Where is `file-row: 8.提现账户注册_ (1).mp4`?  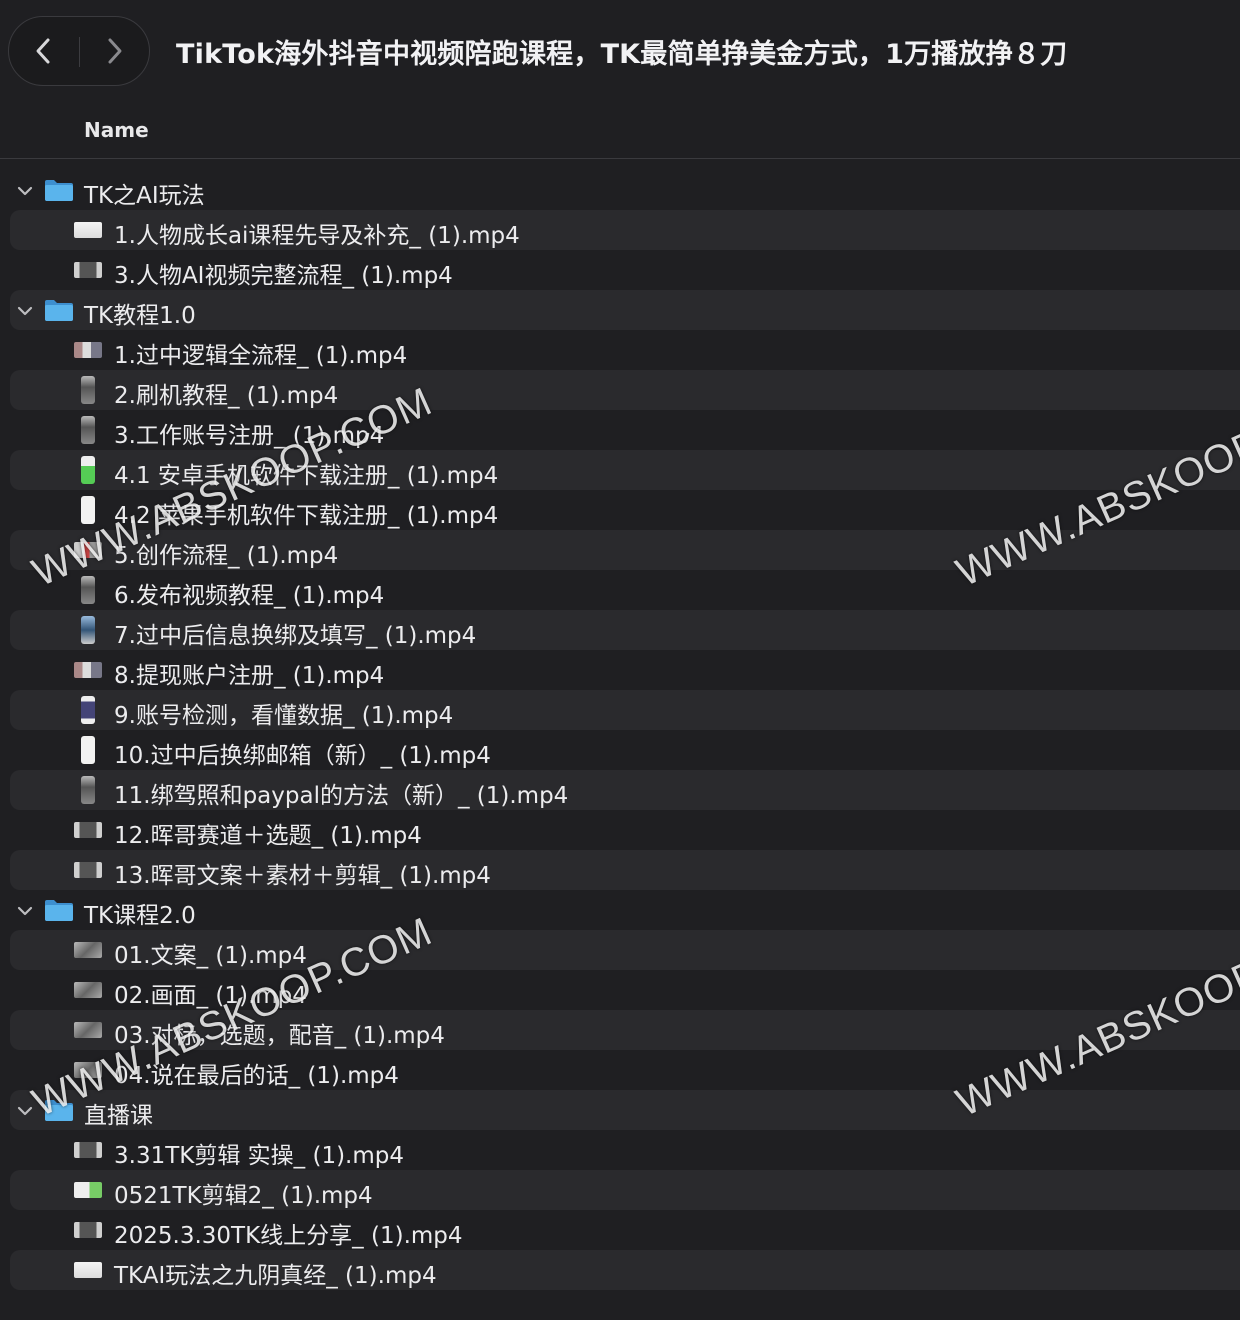
file-row: 8.提现账户注册_ (1).mp4 is located at coordinates (620, 670).